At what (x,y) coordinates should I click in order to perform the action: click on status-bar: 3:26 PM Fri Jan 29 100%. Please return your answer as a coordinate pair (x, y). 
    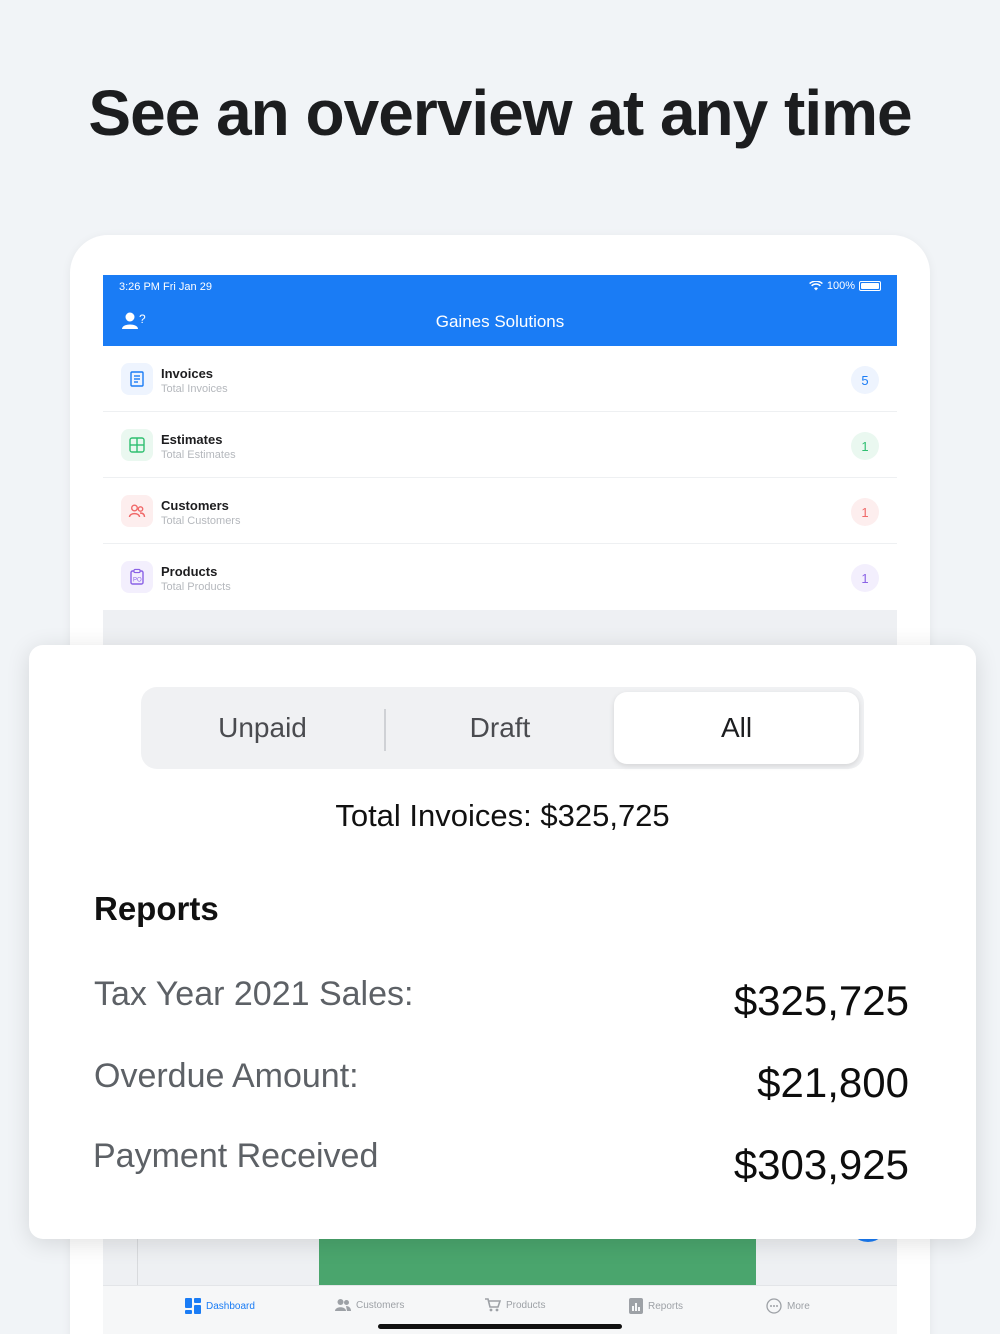
    Looking at the image, I should click on (500, 287).